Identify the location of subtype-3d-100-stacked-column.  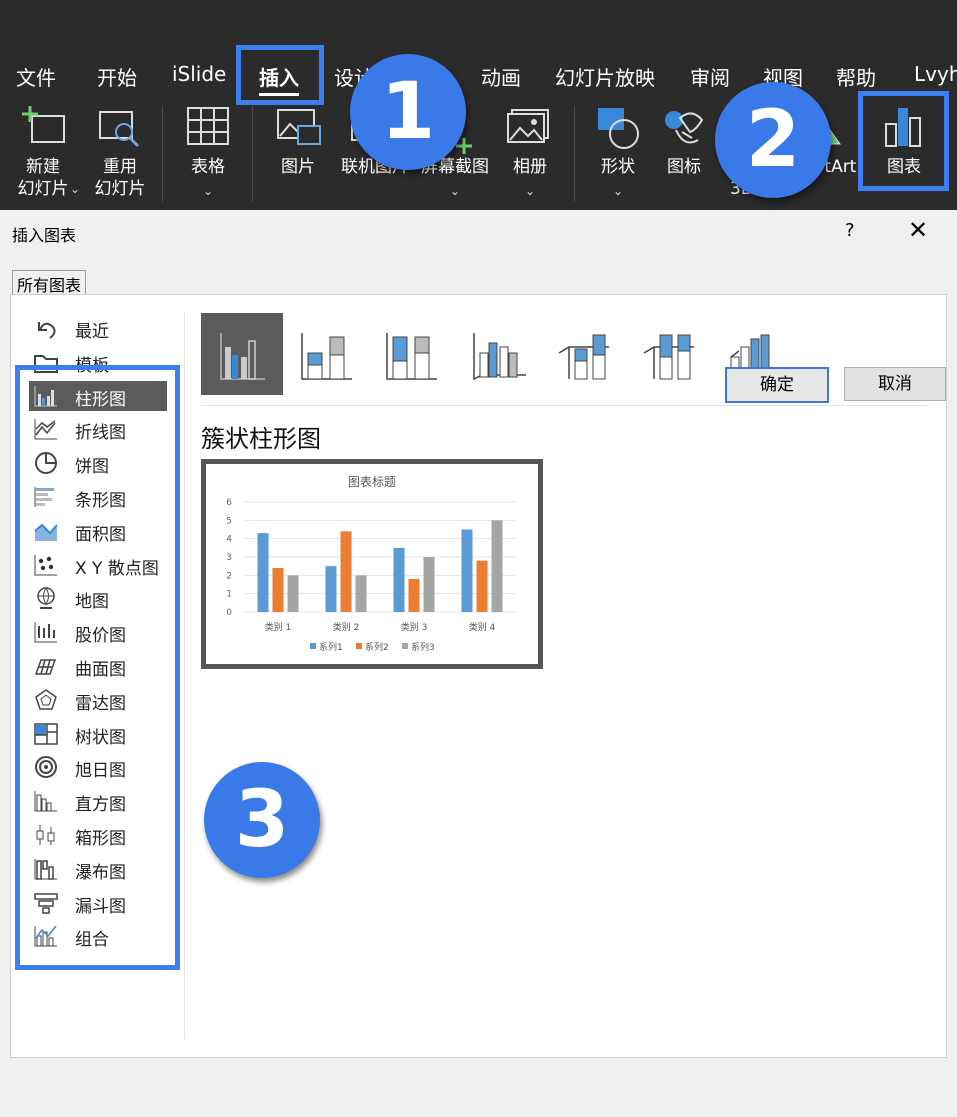
(667, 354).